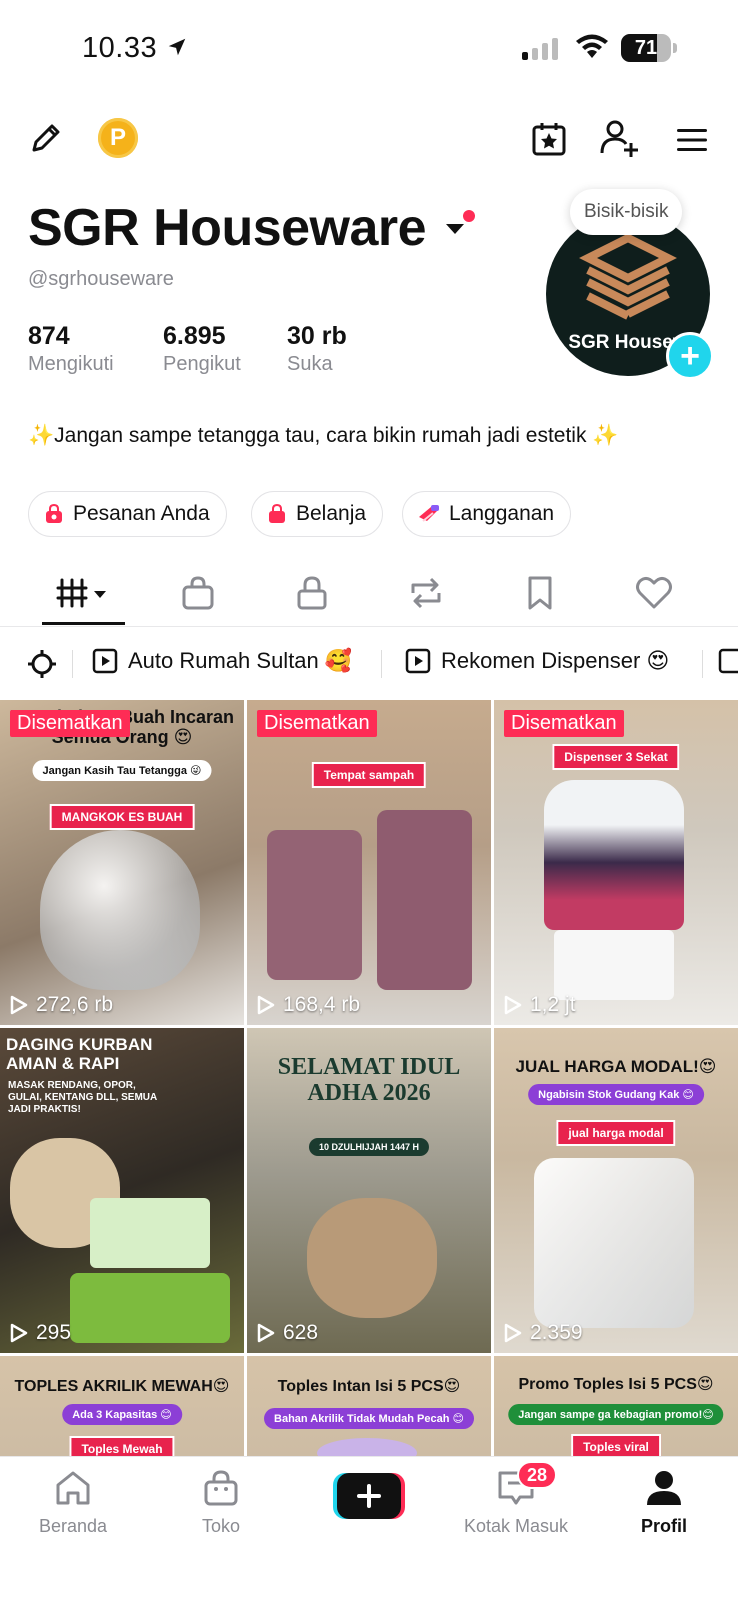  Describe the element at coordinates (240, 660) in the screenshot. I see `playlist-label: Auto Rumah Sultan 🥰` at that location.